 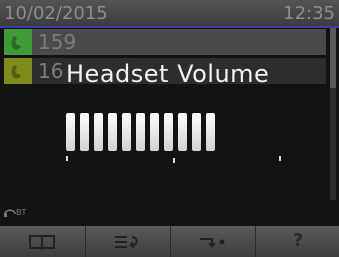 I want to click on help-softkey: ?, so click(x=297, y=241).